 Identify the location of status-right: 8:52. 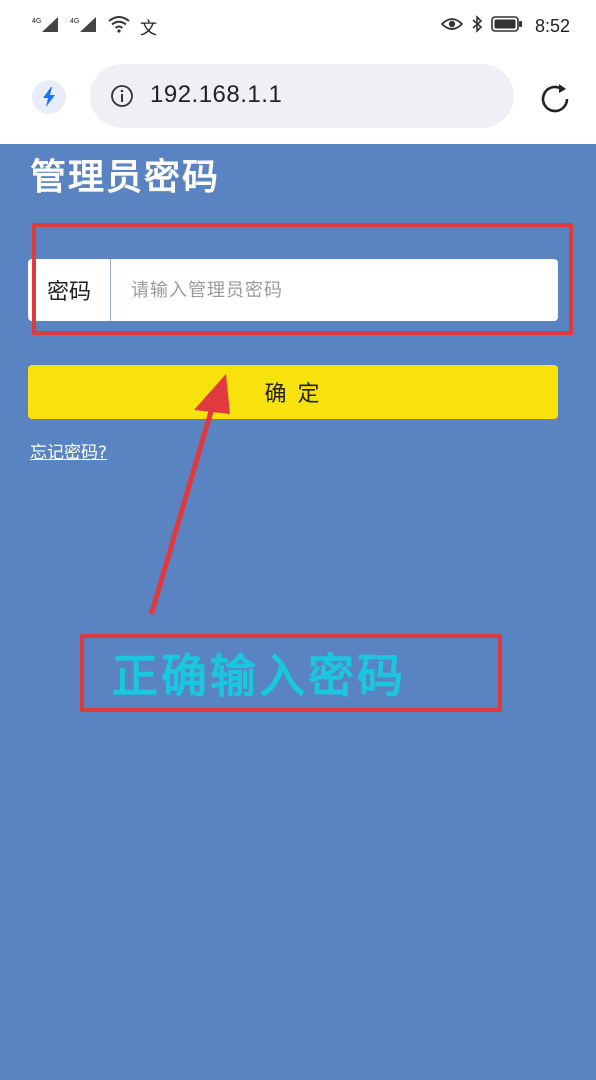
(505, 26).